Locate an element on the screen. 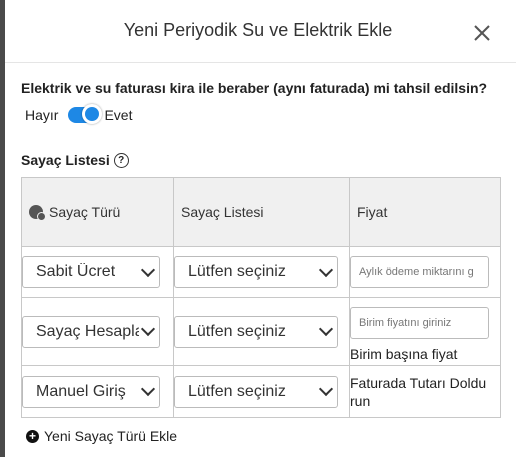  header-type-label: Sayaç Türü is located at coordinates (85, 212).